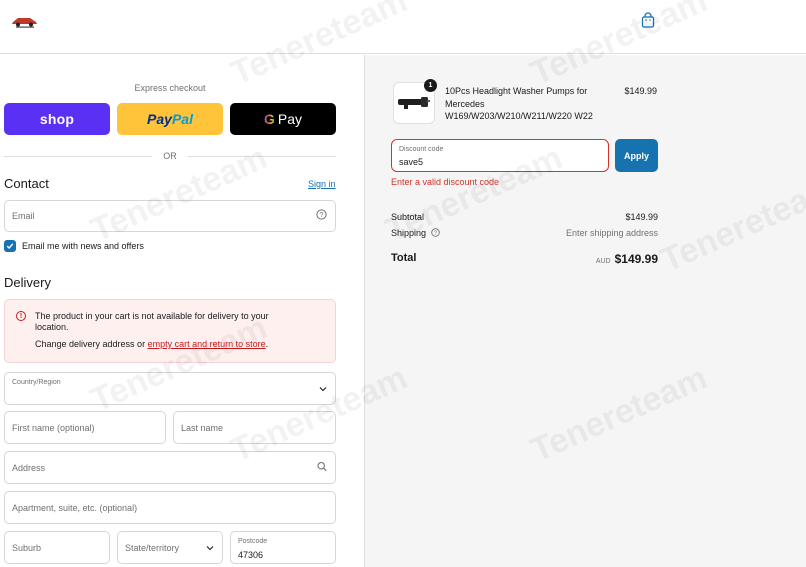  I want to click on delivery-title: Delivery, so click(27, 282).